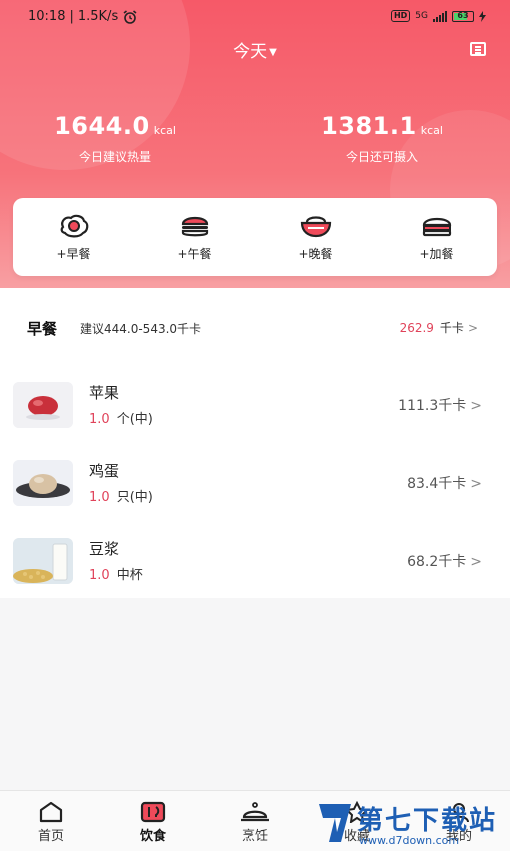  What do you see at coordinates (255, 573) in the screenshot?
I see `food-item-soymilk: 豆浆 1.0 中杯 68.2千卡 >` at bounding box center [255, 573].